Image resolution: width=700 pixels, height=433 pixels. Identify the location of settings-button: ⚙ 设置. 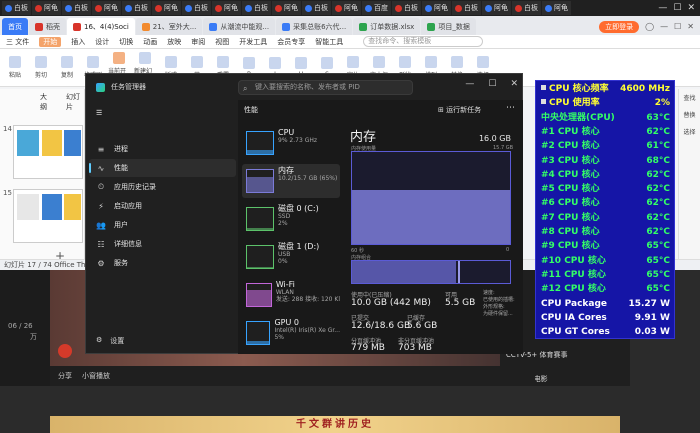
(110, 341).